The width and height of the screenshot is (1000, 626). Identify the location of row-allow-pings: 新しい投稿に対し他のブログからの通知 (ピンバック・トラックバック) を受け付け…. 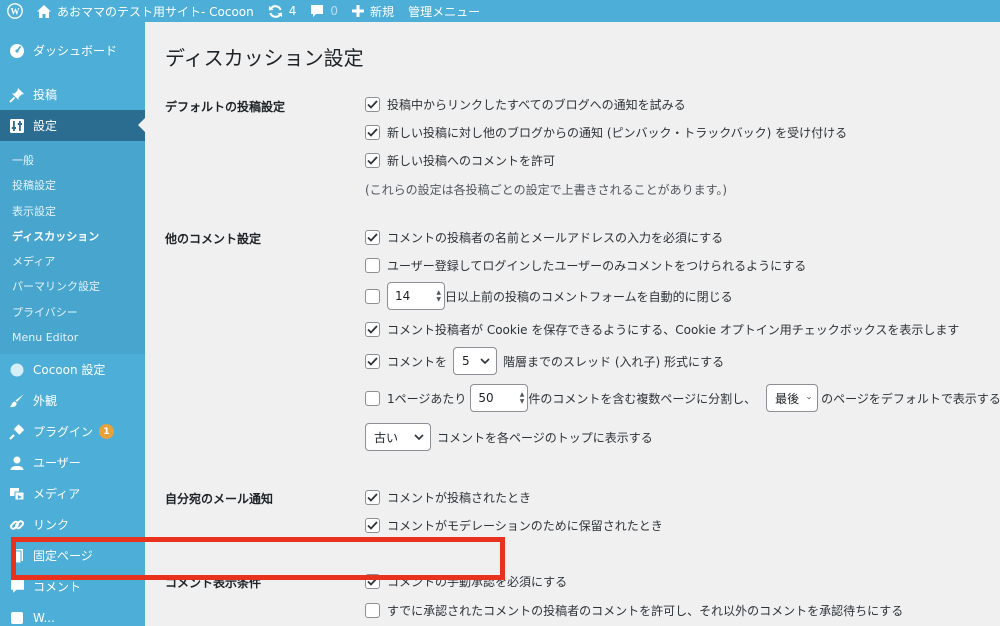
(606, 132).